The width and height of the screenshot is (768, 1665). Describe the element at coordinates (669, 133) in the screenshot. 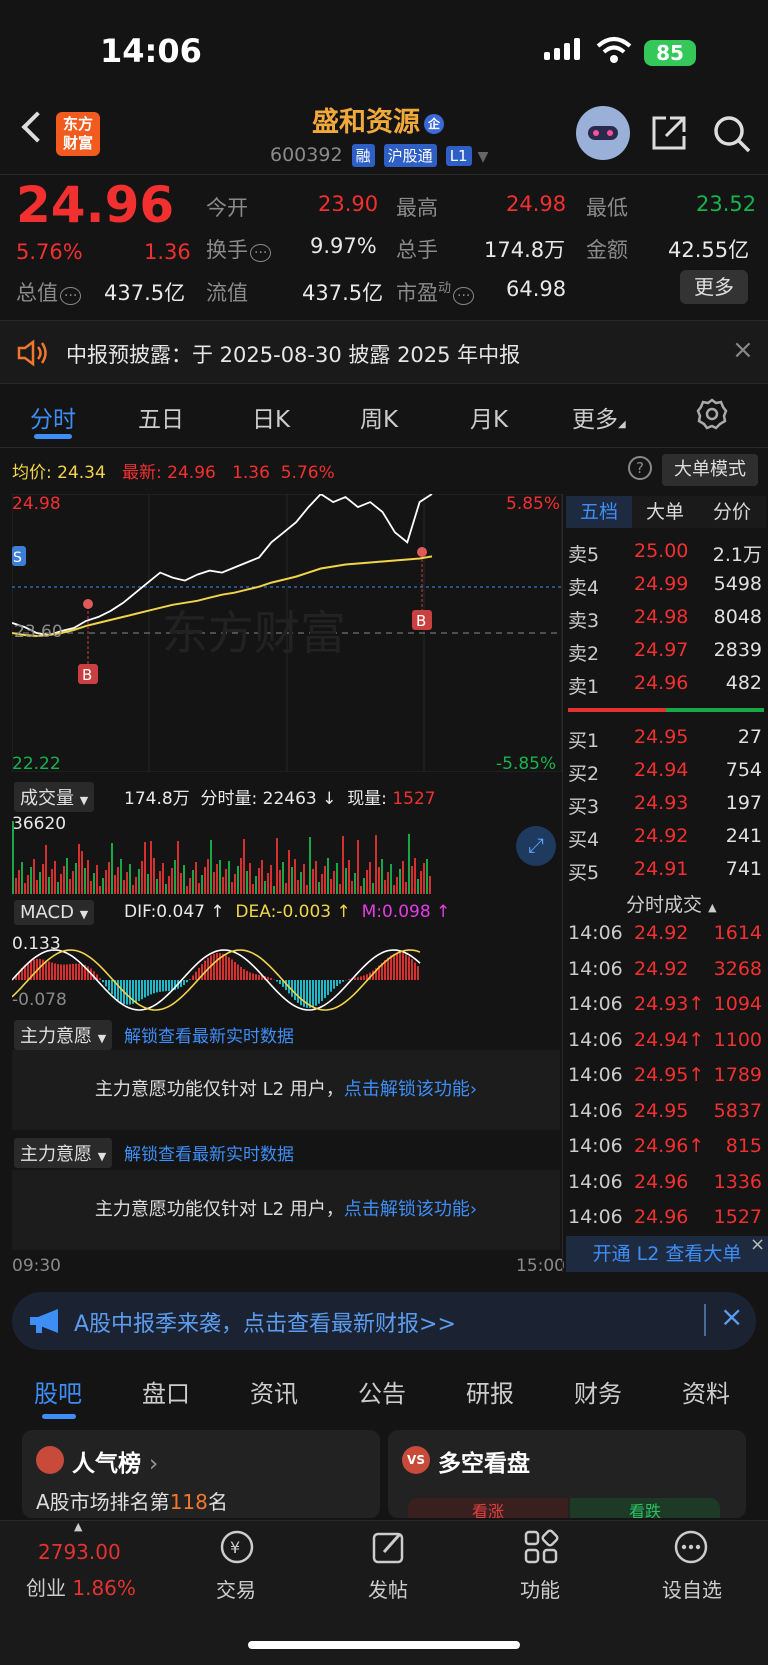

I see `share-icon` at that location.